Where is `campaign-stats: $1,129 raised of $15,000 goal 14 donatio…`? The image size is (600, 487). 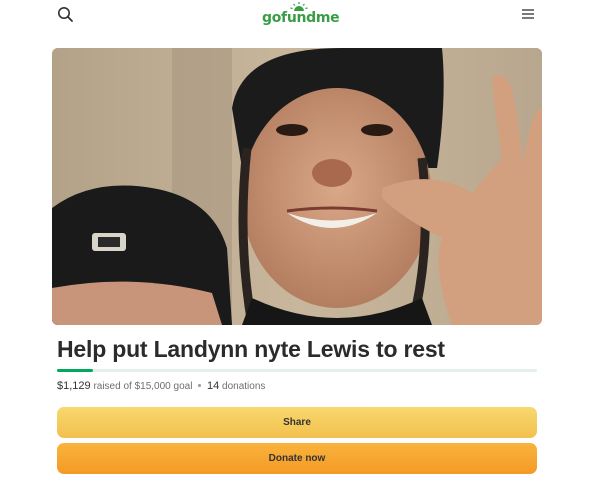 campaign-stats: $1,129 raised of $15,000 goal 14 donatio… is located at coordinates (161, 386).